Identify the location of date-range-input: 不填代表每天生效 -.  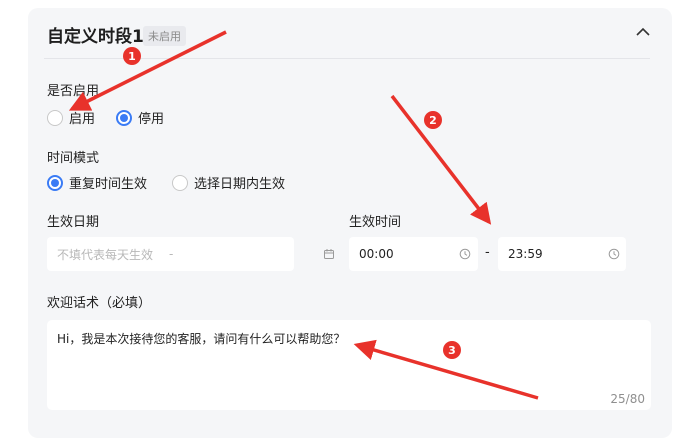
(190, 254).